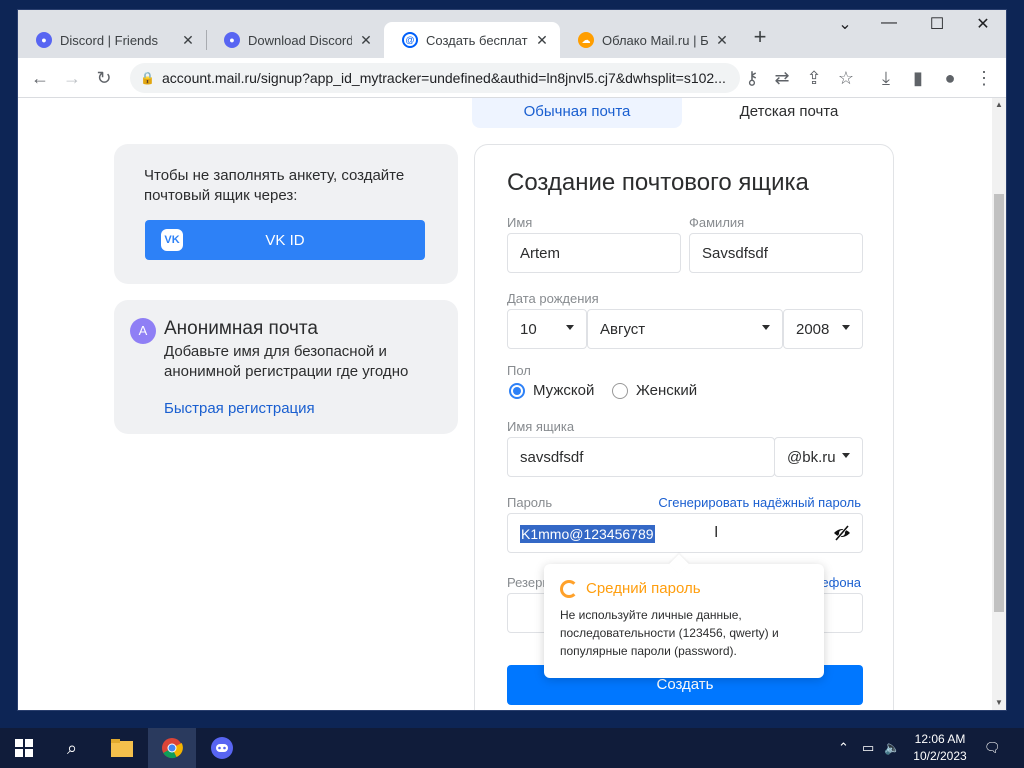 This screenshot has height=768, width=1024. What do you see at coordinates (845, 26) in the screenshot?
I see `tab-search-chevron-icon: ⌄` at bounding box center [845, 26].